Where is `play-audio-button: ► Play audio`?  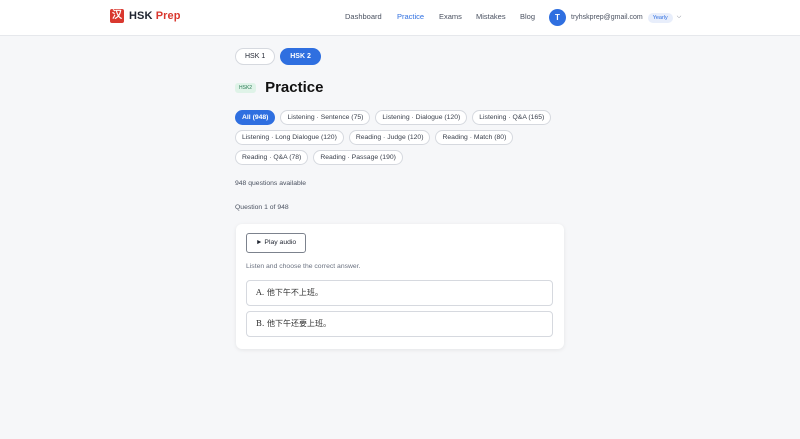
play-audio-button: ► Play audio is located at coordinates (276, 243).